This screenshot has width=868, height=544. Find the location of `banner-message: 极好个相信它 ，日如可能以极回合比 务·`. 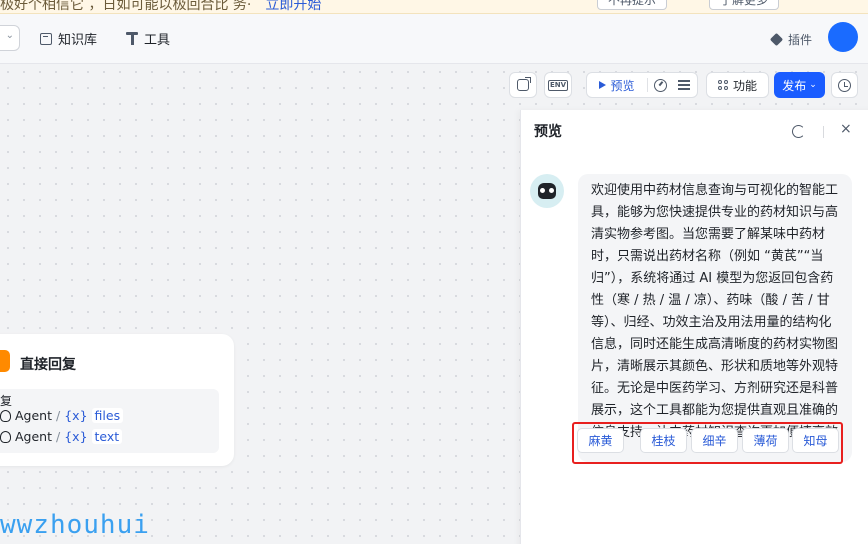

banner-message: 极好个相信它 ，日如可能以极回合比 务· is located at coordinates (126, 6).